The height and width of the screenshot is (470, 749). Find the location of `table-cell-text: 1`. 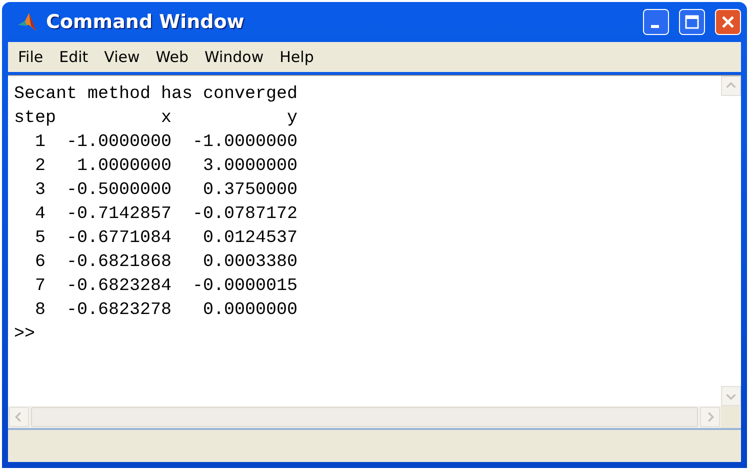

table-cell-text: 1 is located at coordinates (40, 142).